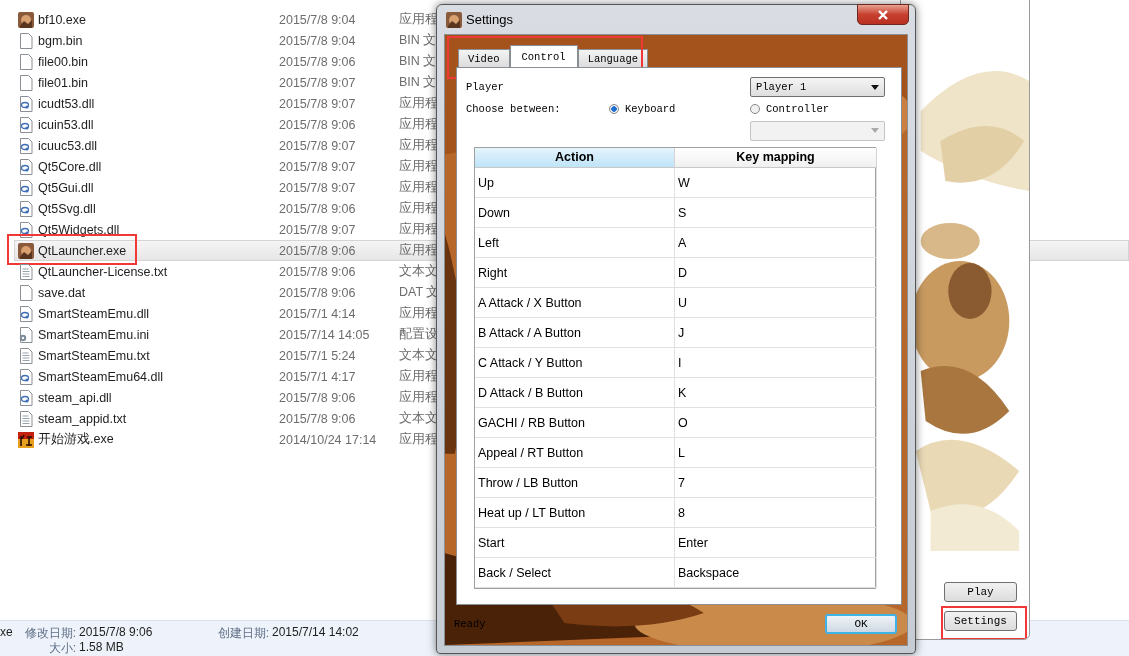 Image resolution: width=1129 pixels, height=656 pixels. I want to click on modified-date: 2015/7/8 9:06, so click(116, 632).